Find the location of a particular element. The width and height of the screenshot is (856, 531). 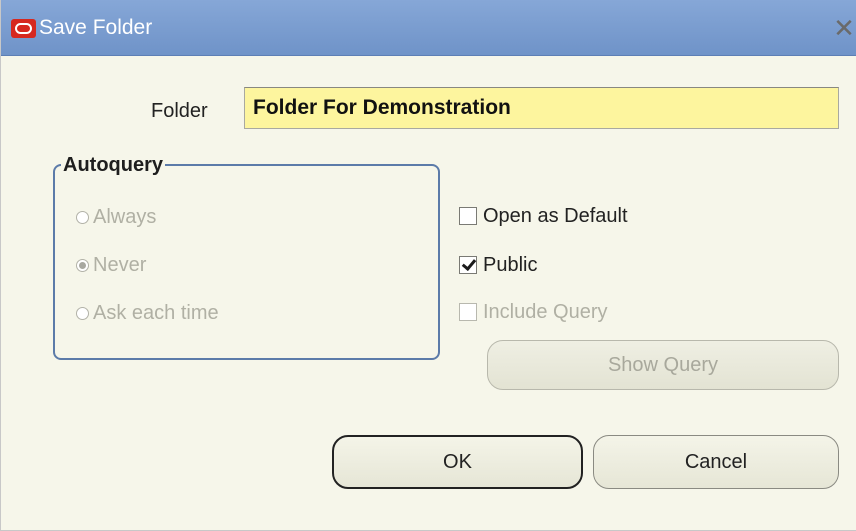

ok-button: OK is located at coordinates (457, 462).